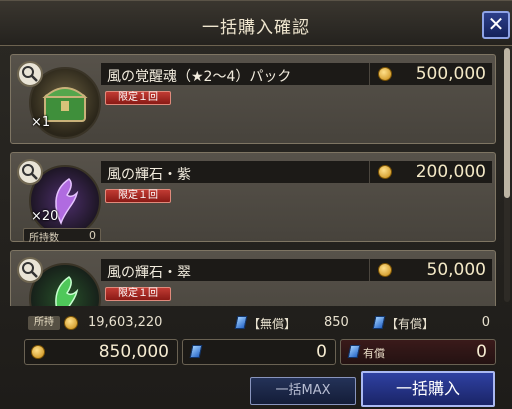  Describe the element at coordinates (496, 25) in the screenshot. I see `close-button: ✕` at that location.